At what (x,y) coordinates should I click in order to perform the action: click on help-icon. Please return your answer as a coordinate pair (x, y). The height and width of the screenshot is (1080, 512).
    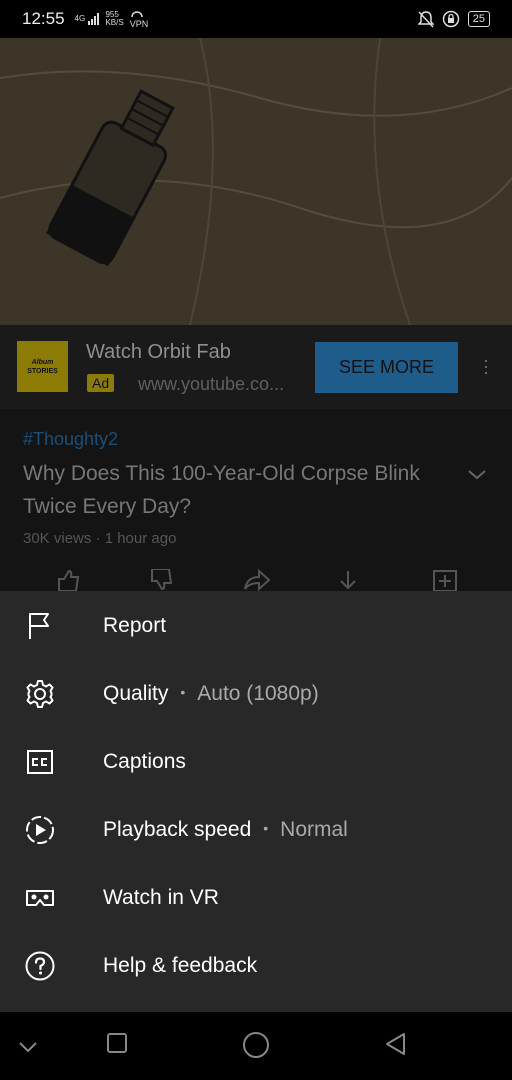
    Looking at the image, I should click on (40, 966).